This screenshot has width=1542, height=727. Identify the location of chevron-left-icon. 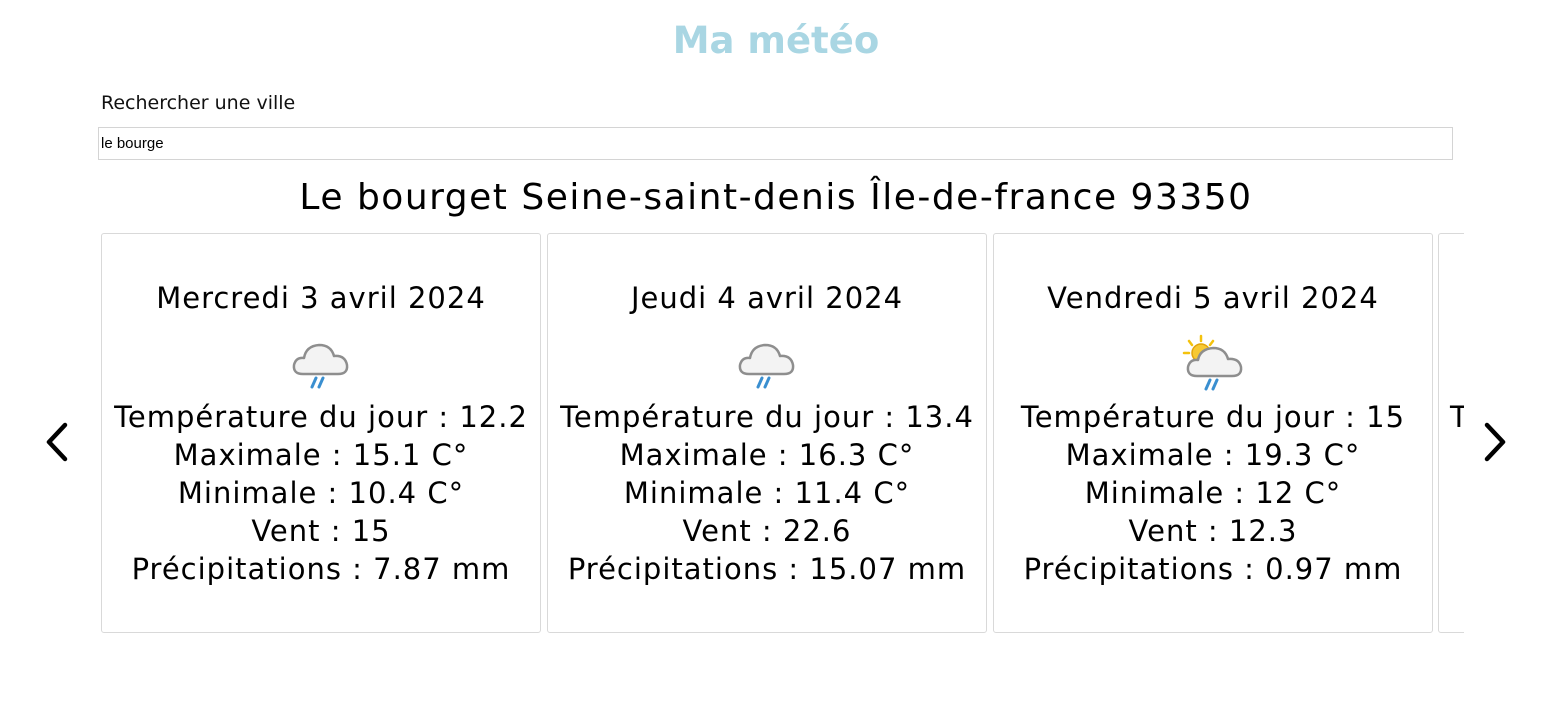
(57, 442).